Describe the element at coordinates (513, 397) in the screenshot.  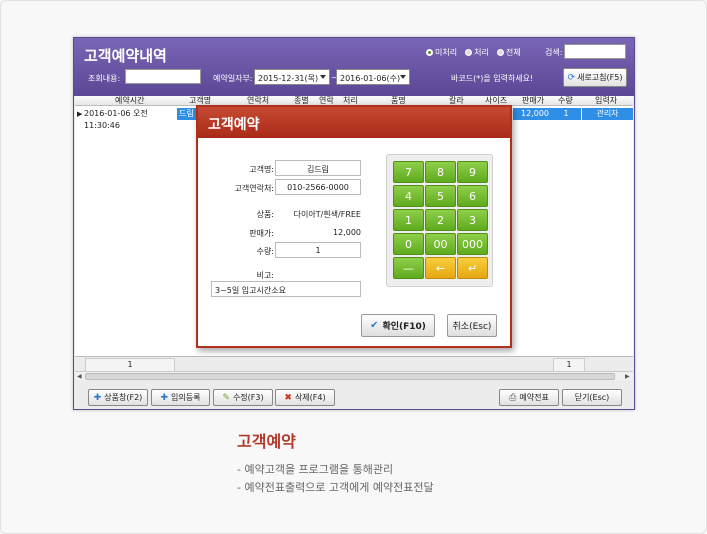
I see `printer-icon: ⎙` at that location.